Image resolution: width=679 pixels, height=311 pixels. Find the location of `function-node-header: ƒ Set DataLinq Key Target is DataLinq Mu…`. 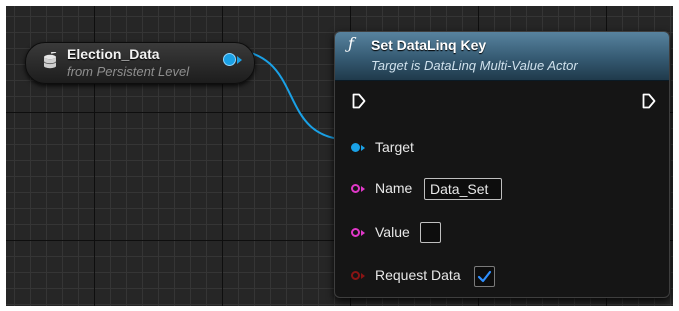

function-node-header: ƒ Set DataLinq Key Target is DataLinq Mu… is located at coordinates (502, 56).